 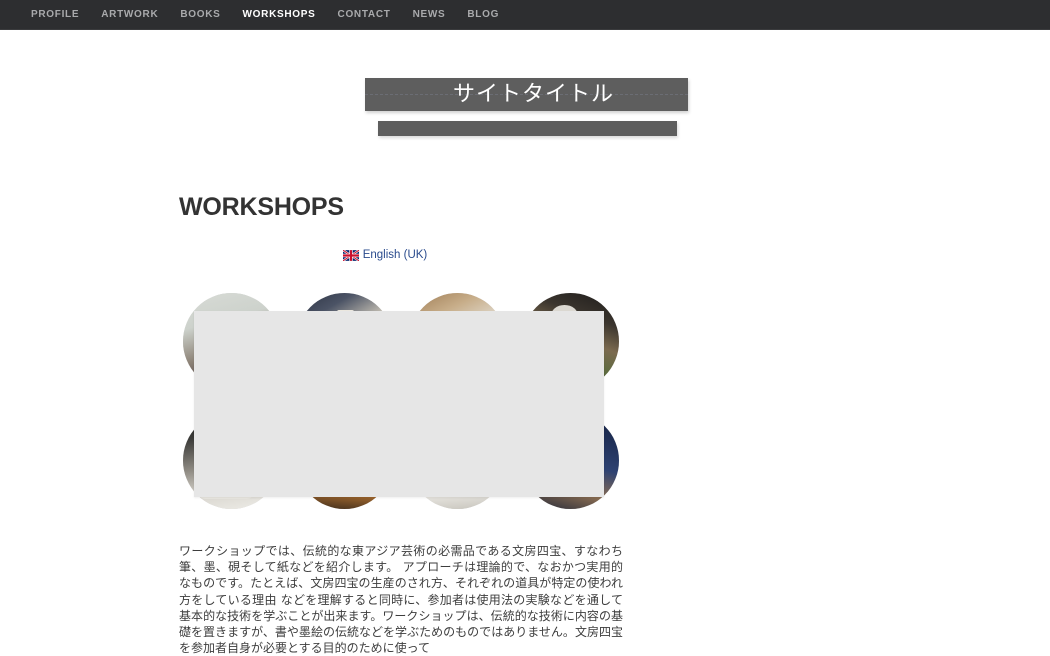 What do you see at coordinates (533, 94) in the screenshot?
I see `site-title-text: サイトタイトル` at bounding box center [533, 94].